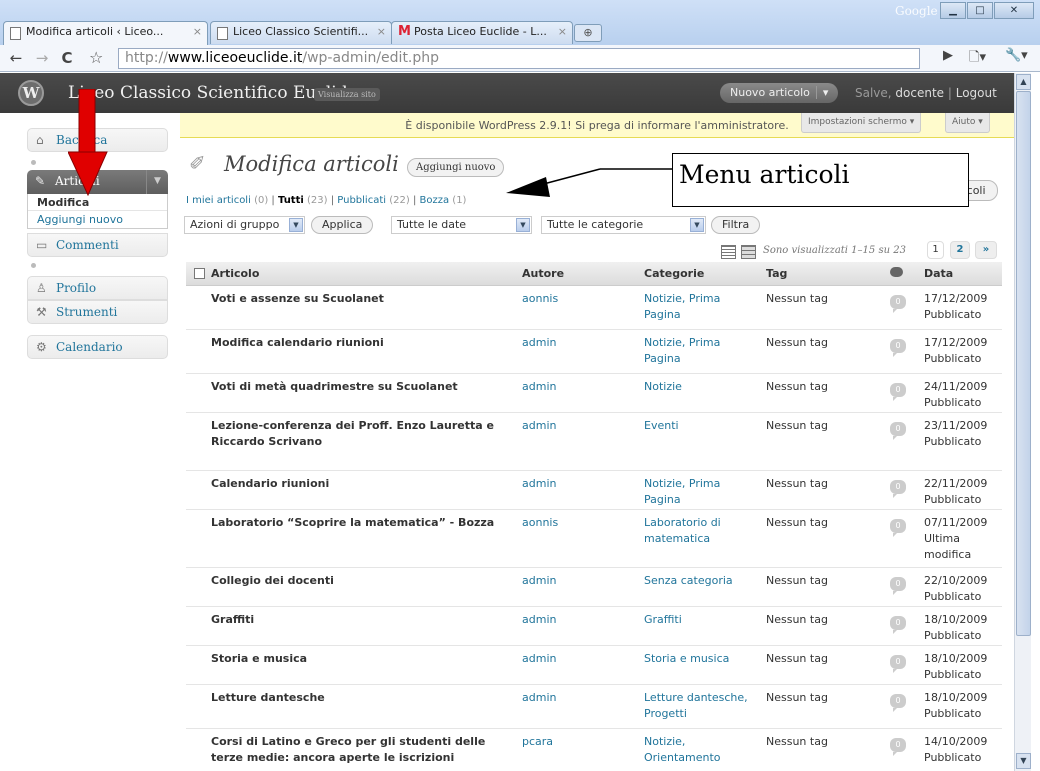 The image size is (1040, 771). What do you see at coordinates (686, 658) in the screenshot?
I see `post-category: Storia e musica` at bounding box center [686, 658].